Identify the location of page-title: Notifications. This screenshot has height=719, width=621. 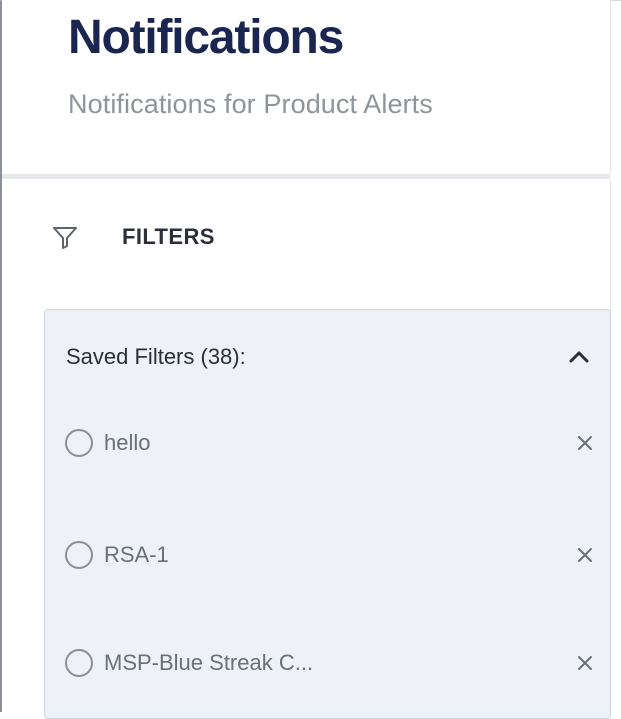
(206, 37).